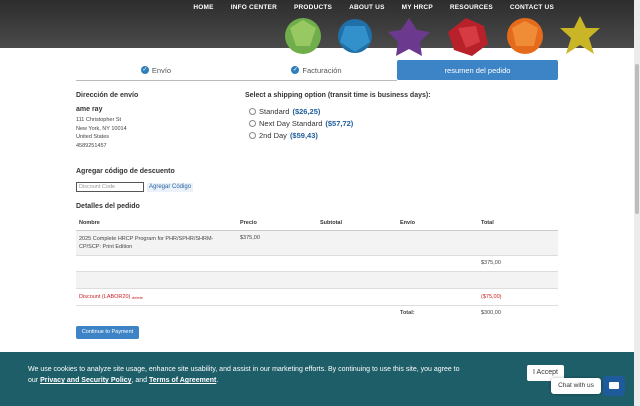 The width and height of the screenshot is (640, 406). I want to click on nav-products: PRODUCTS, so click(313, 7).